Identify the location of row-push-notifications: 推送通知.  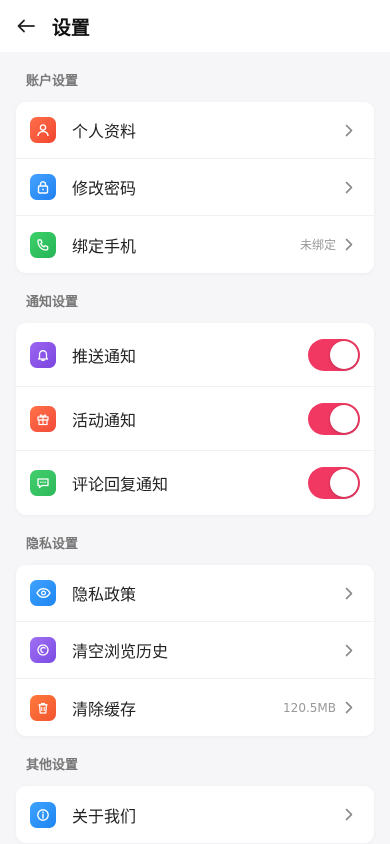
(195, 355).